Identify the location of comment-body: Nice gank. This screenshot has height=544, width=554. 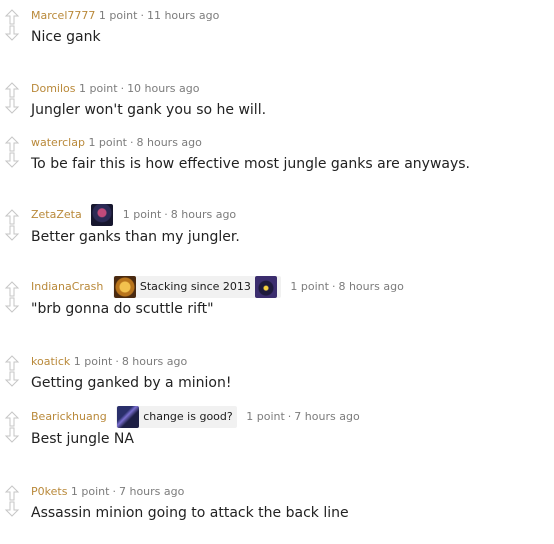
(66, 37).